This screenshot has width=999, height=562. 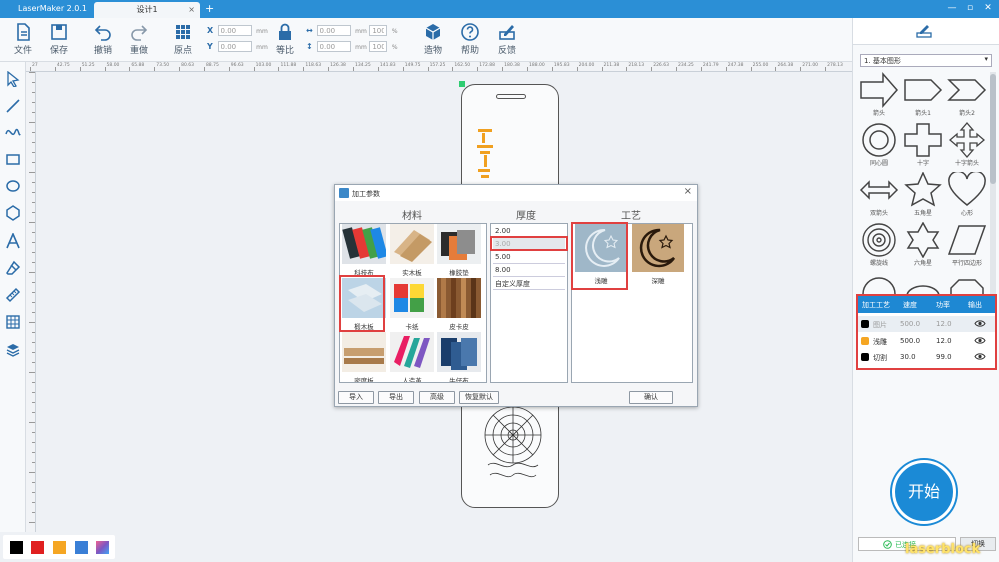 I want to click on material-tech-cloth: 科技布, so click(x=365, y=250).